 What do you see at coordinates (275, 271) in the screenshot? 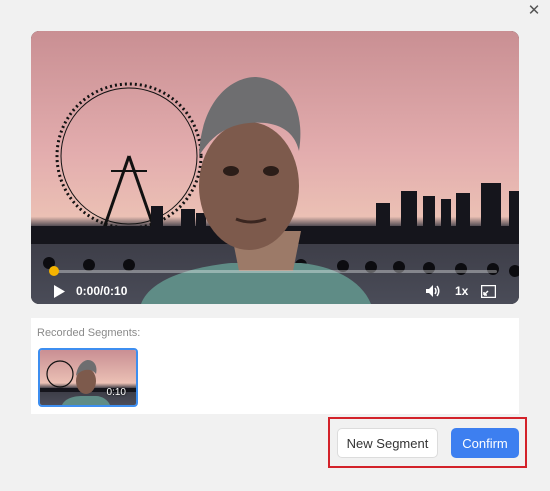
I see `progress-track` at bounding box center [275, 271].